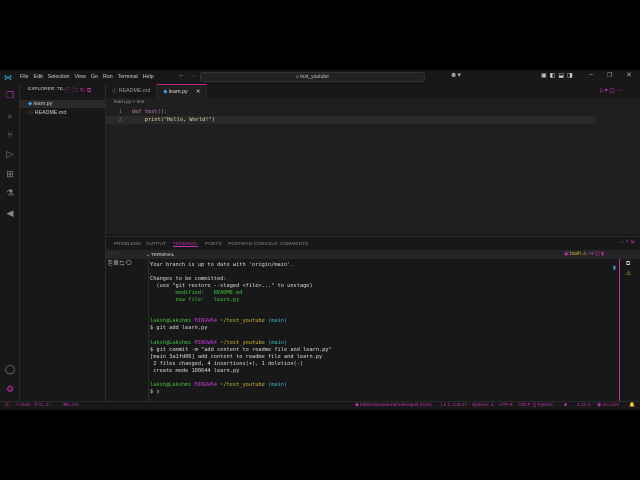 The height and width of the screenshot is (480, 640). What do you see at coordinates (626, 242) in the screenshot?
I see `panel-controls-icons: ⋯ ^ ✕` at bounding box center [626, 242].